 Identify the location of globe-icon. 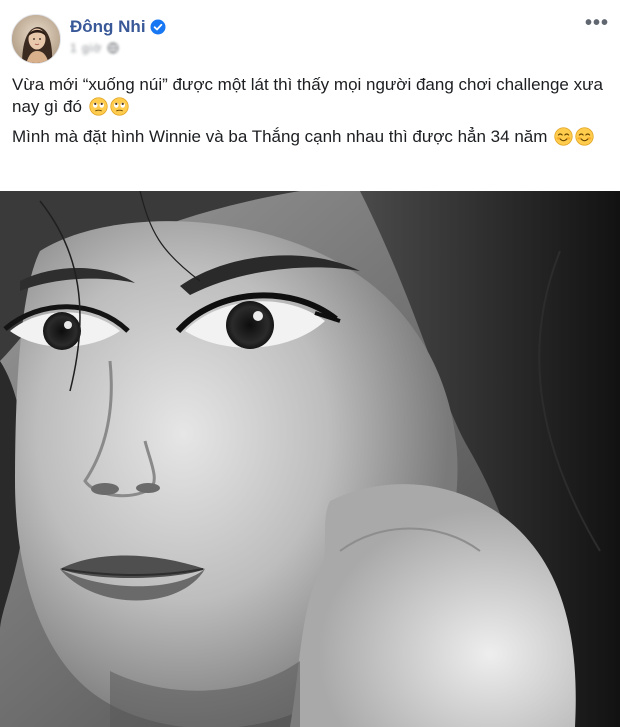
(113, 48).